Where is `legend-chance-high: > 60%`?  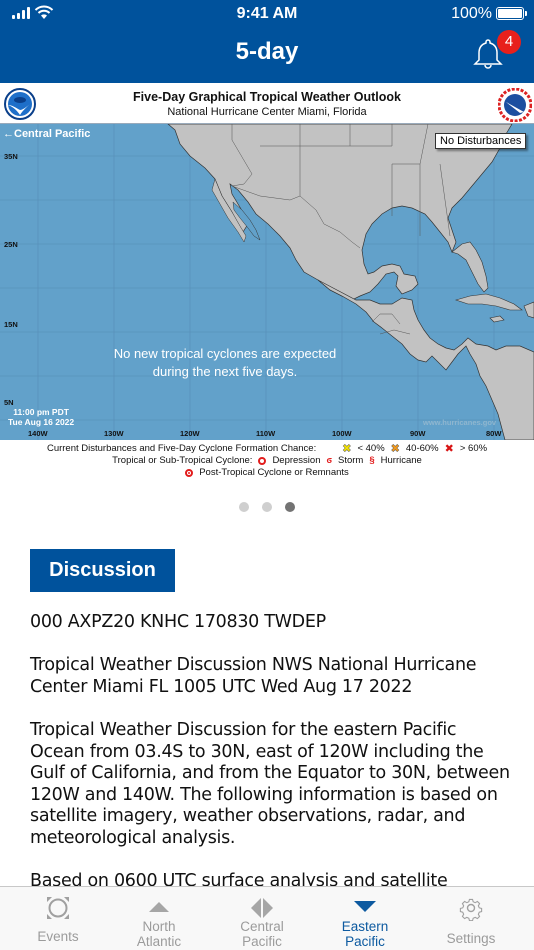
legend-chance-high: > 60% is located at coordinates (473, 448).